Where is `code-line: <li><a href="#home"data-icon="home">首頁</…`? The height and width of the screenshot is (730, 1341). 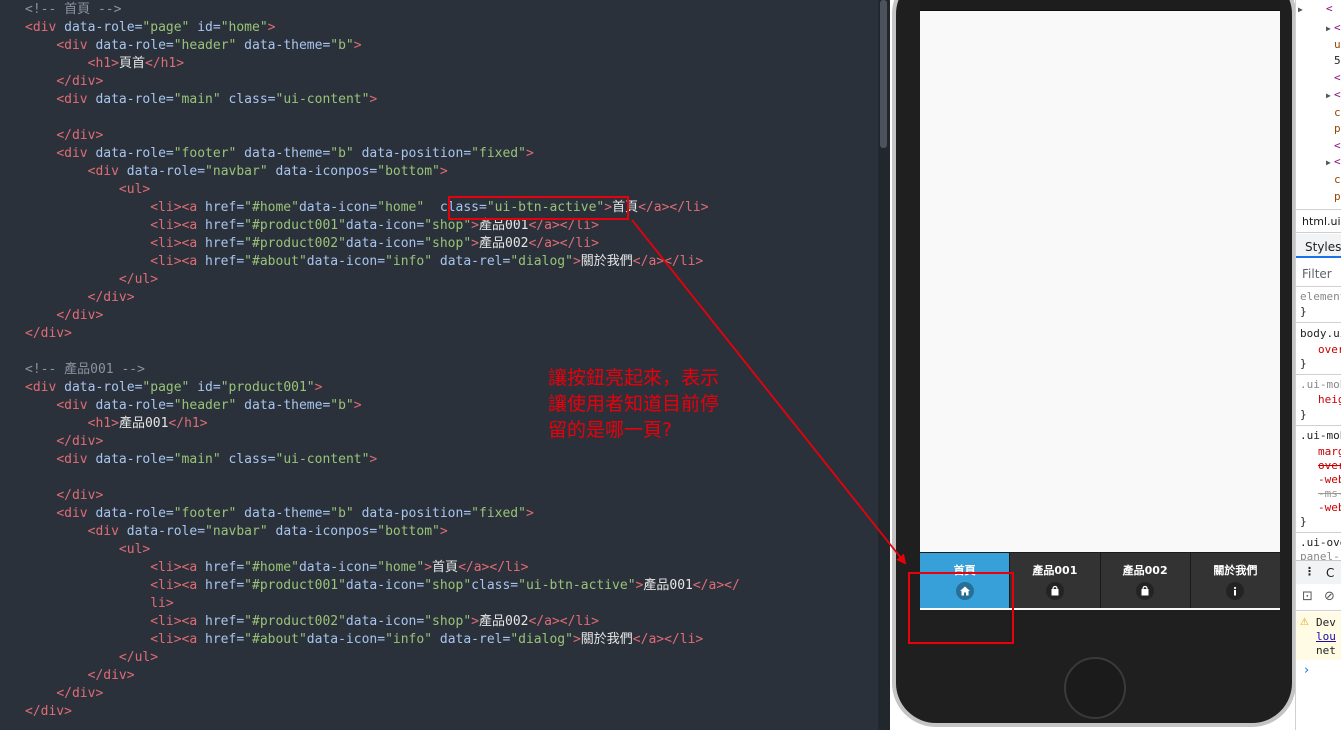
code-line: <li><a href="#home"data-icon="home">首頁</… is located at coordinates (382, 568).